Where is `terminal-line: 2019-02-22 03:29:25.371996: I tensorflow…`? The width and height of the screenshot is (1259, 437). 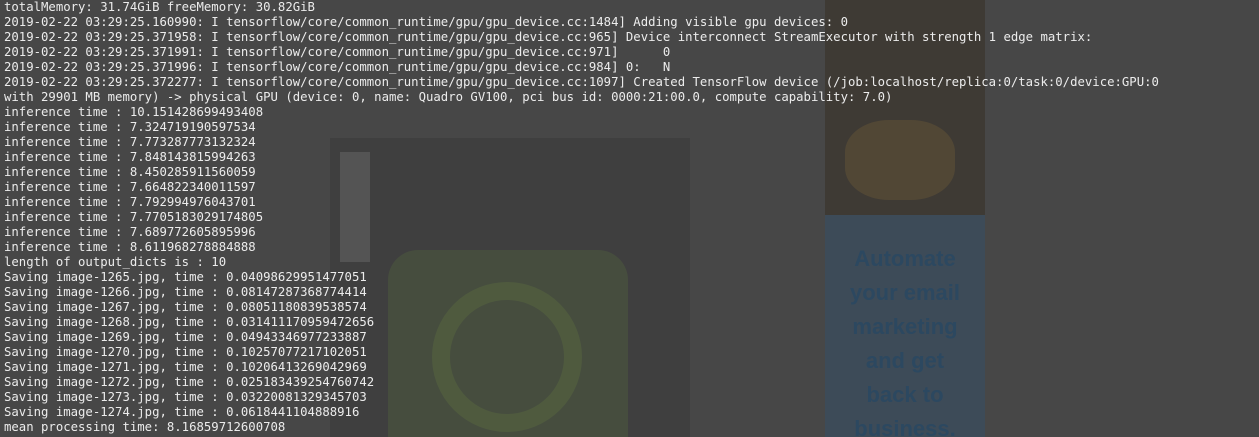
terminal-line: 2019-02-22 03:29:25.371996: I tensorflow… is located at coordinates (337, 67).